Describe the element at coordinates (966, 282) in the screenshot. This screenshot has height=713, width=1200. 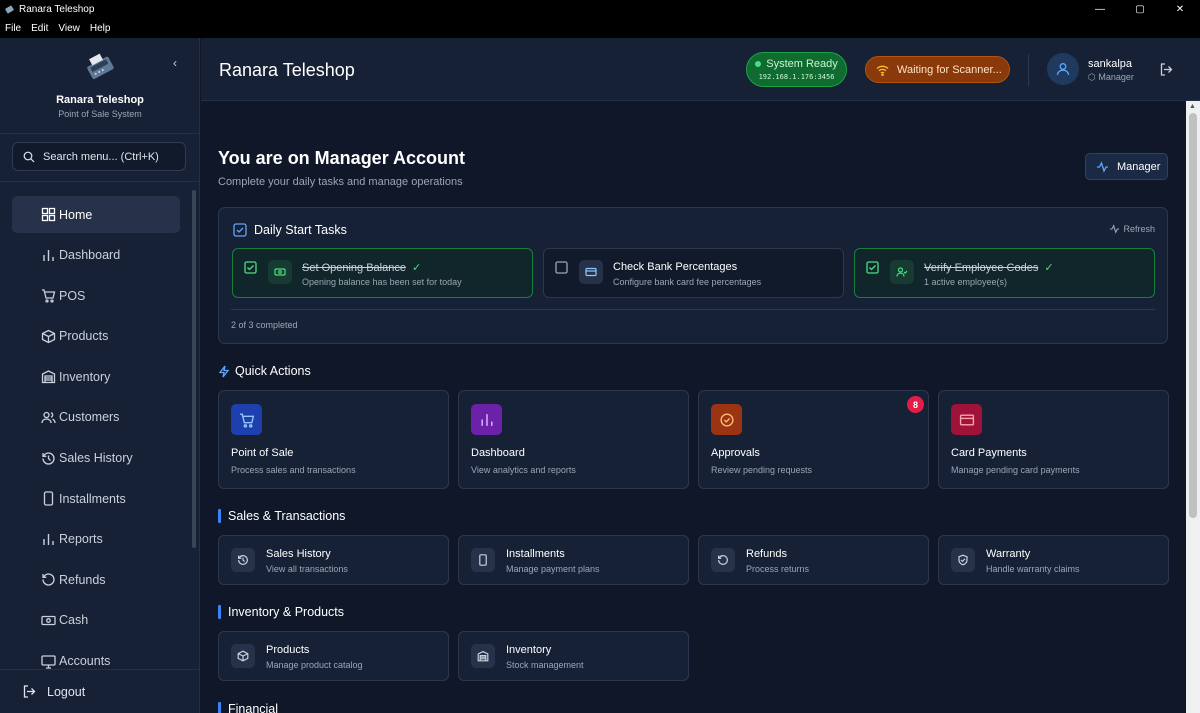
I see `task-subtitle: 1 active employee(s)` at that location.